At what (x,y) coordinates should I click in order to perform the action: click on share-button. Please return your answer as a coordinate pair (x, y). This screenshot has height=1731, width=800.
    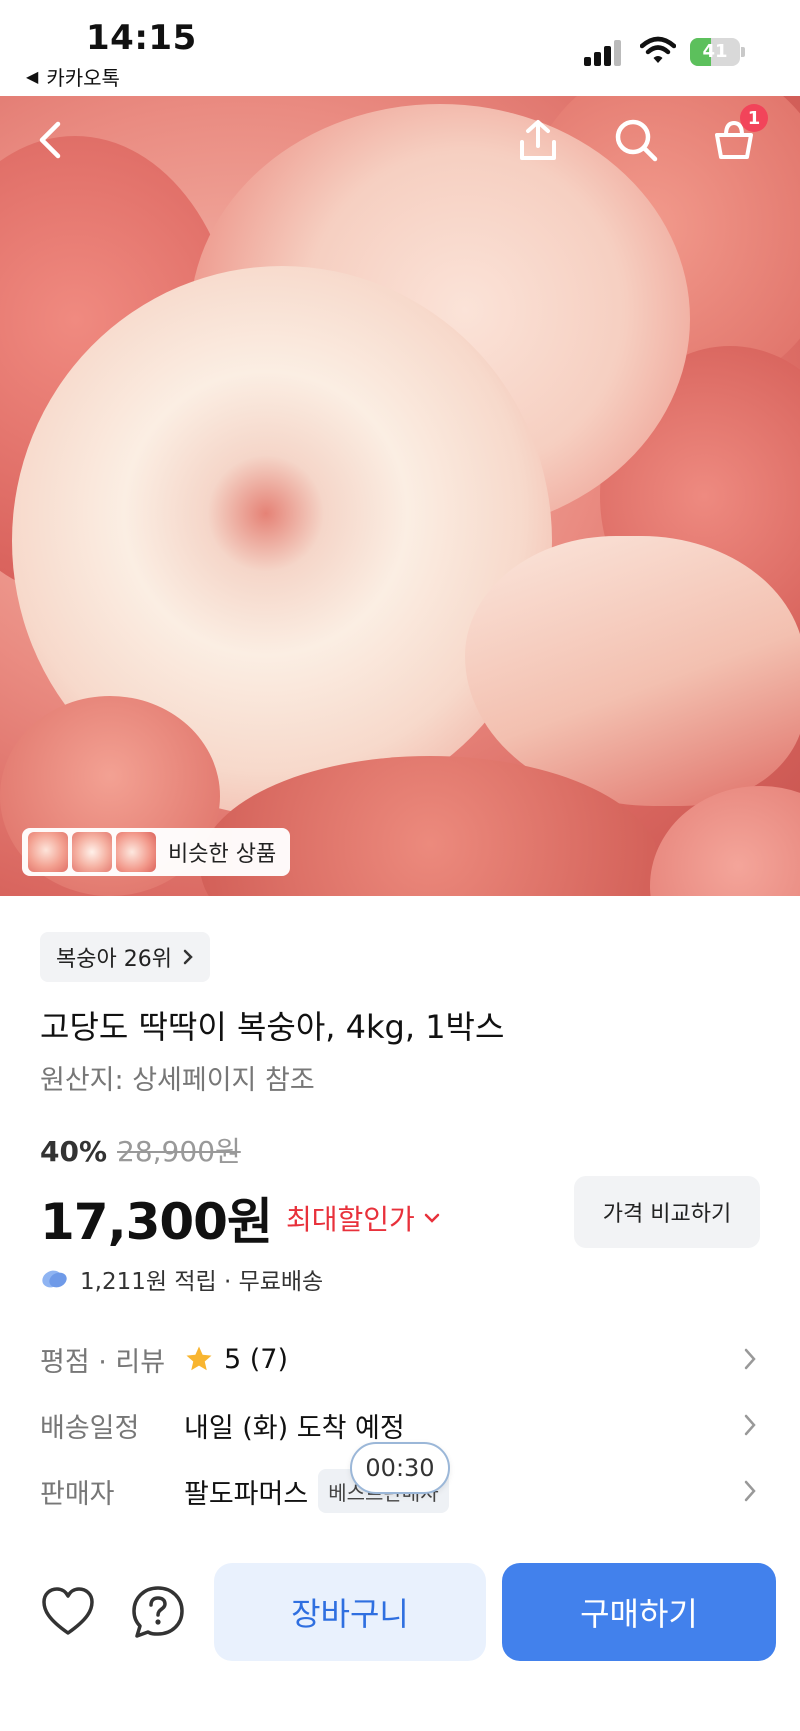
    Looking at the image, I should click on (538, 140).